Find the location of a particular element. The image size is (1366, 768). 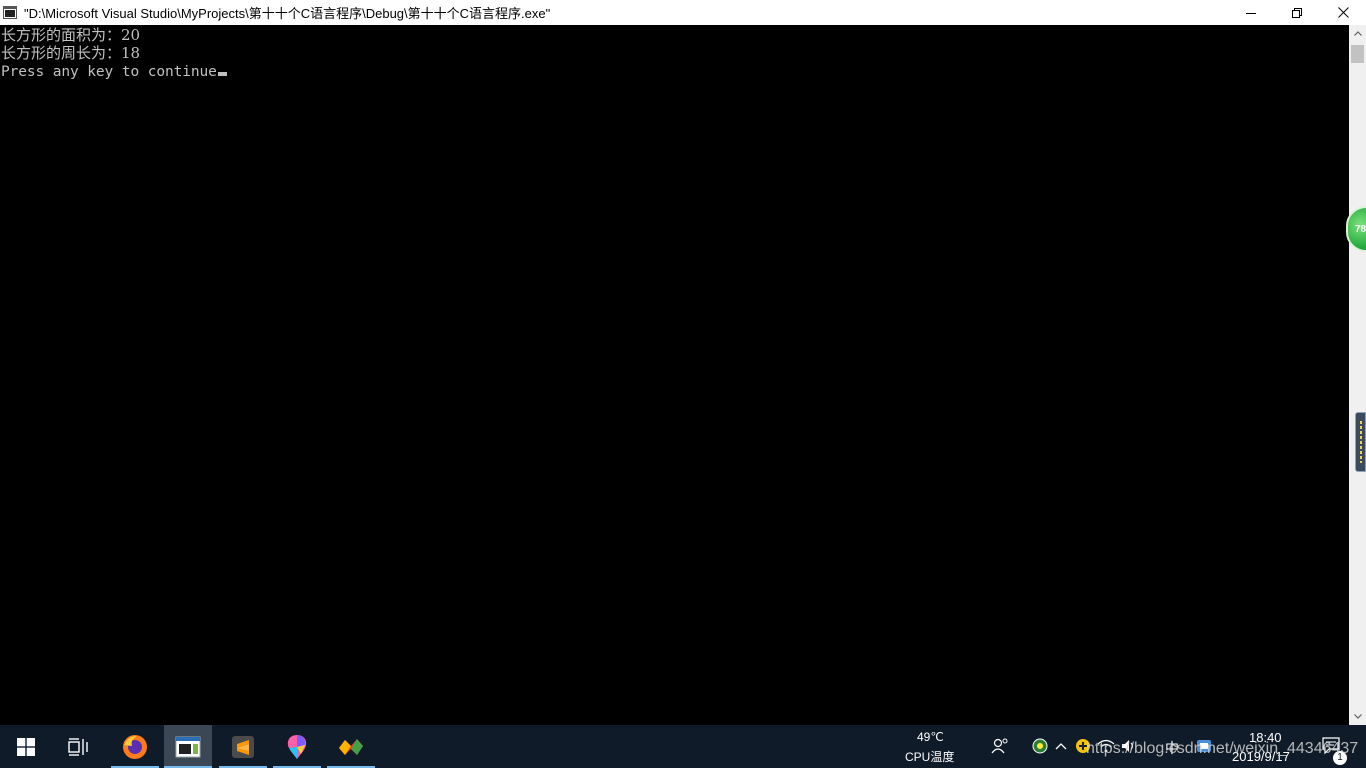

tray-update-app is located at coordinates (1083, 746).